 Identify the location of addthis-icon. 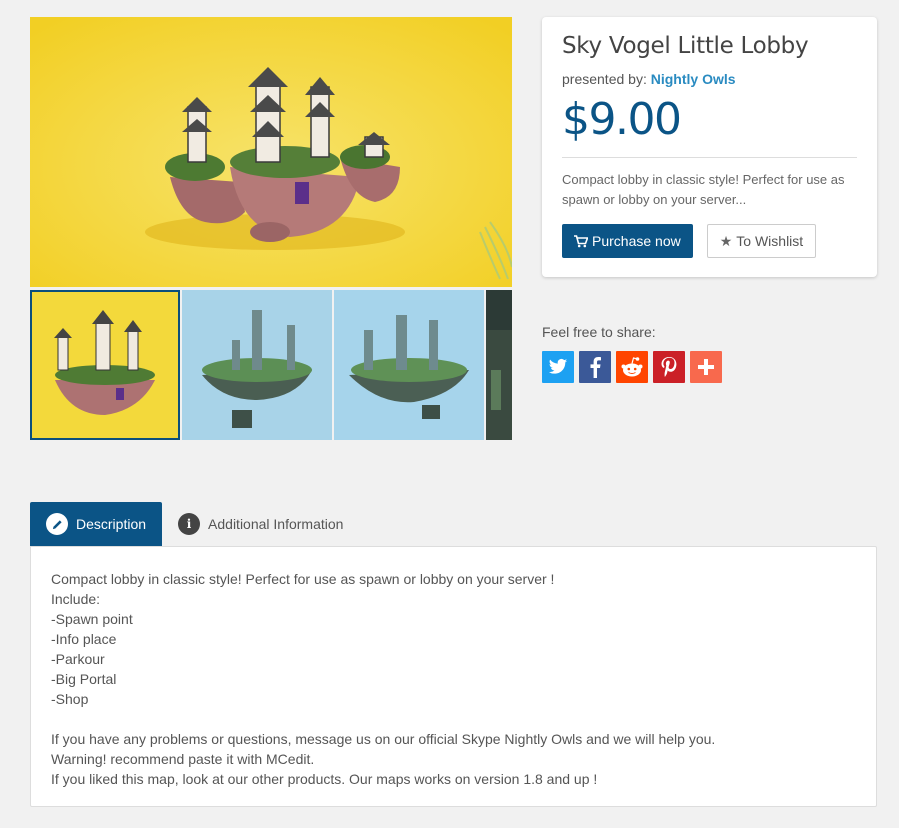
(706, 367).